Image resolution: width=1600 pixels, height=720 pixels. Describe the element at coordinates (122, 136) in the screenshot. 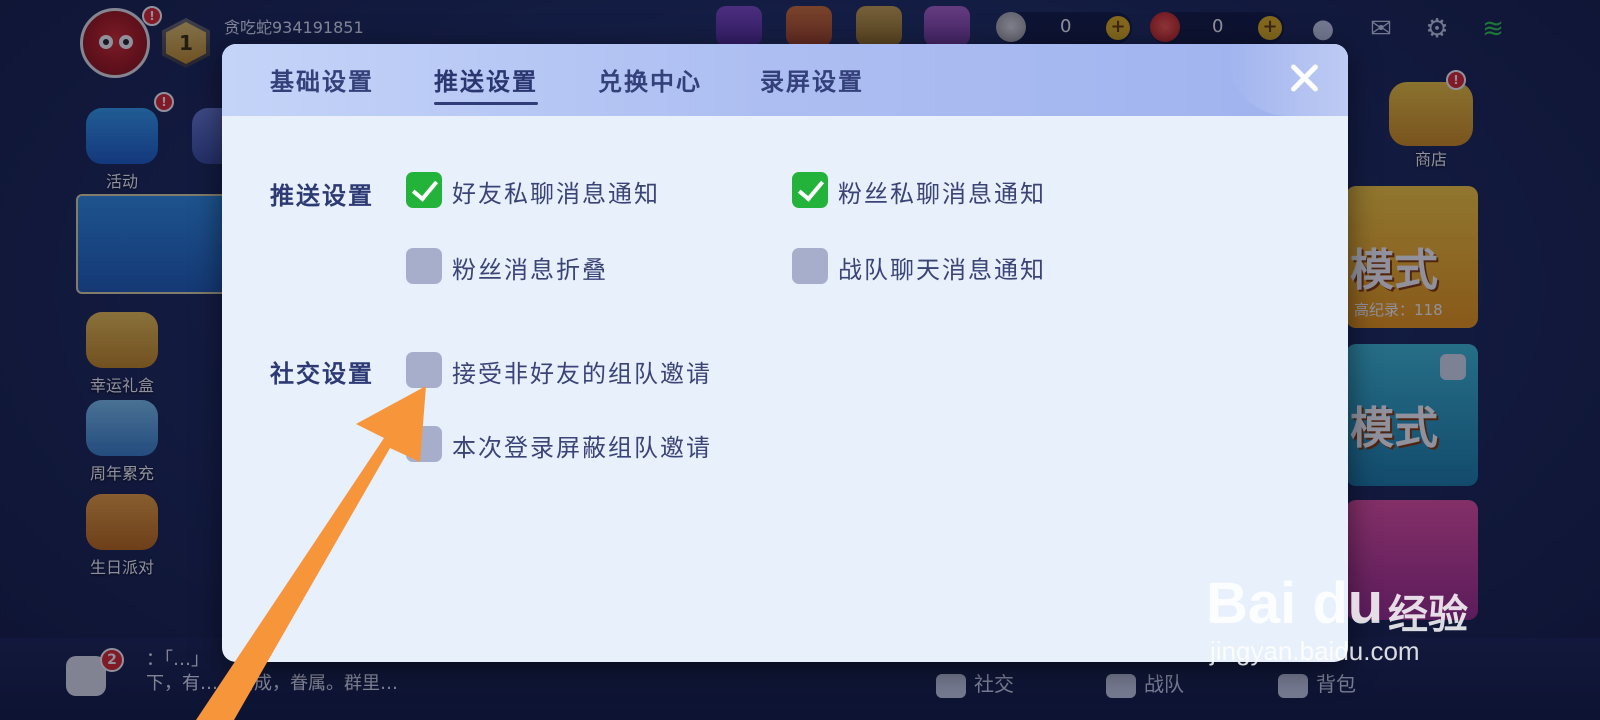

I see `star-icon` at that location.